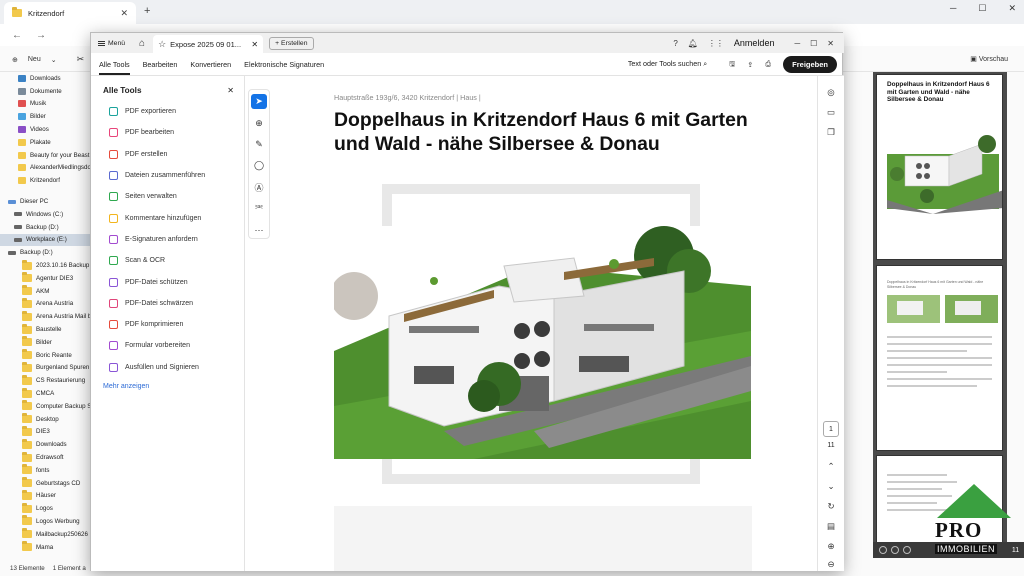  I want to click on tool-item: PDF exportieren, so click(167, 111).